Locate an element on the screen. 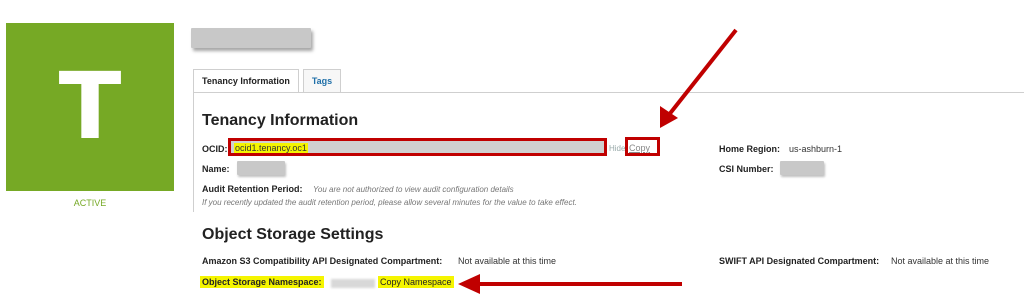 Image resolution: width=1024 pixels, height=296 pixels. arrow-to-copy-icon is located at coordinates (699, 78).